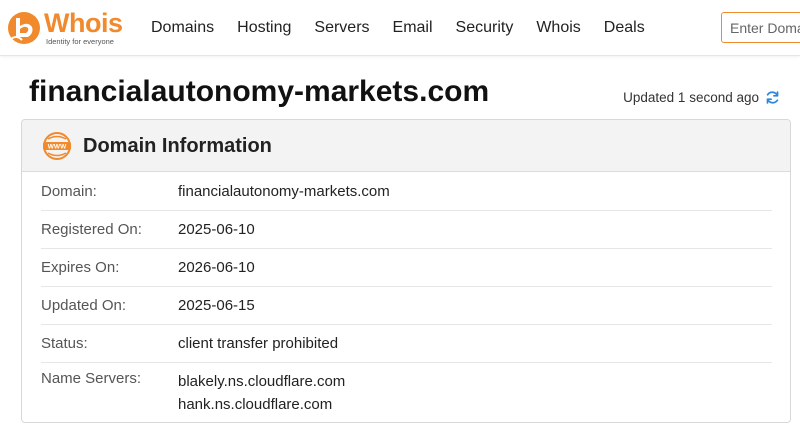 The width and height of the screenshot is (800, 426). Describe the element at coordinates (264, 28) in the screenshot. I see `nav-item-hosting: Hosting` at that location.